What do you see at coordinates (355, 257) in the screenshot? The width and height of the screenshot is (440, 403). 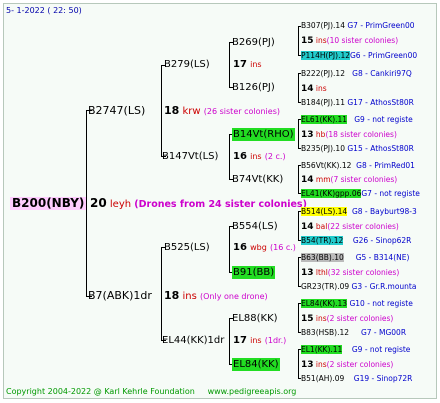 I see `gen4-row: B63(BB).10 G5 - B314(NE)` at bounding box center [355, 257].